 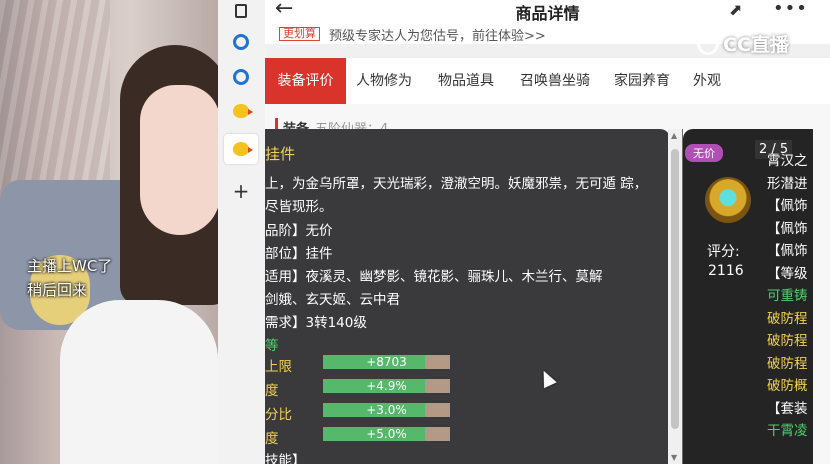 What do you see at coordinates (674, 457) in the screenshot?
I see `scroll-down-icon: ▼` at bounding box center [674, 457].